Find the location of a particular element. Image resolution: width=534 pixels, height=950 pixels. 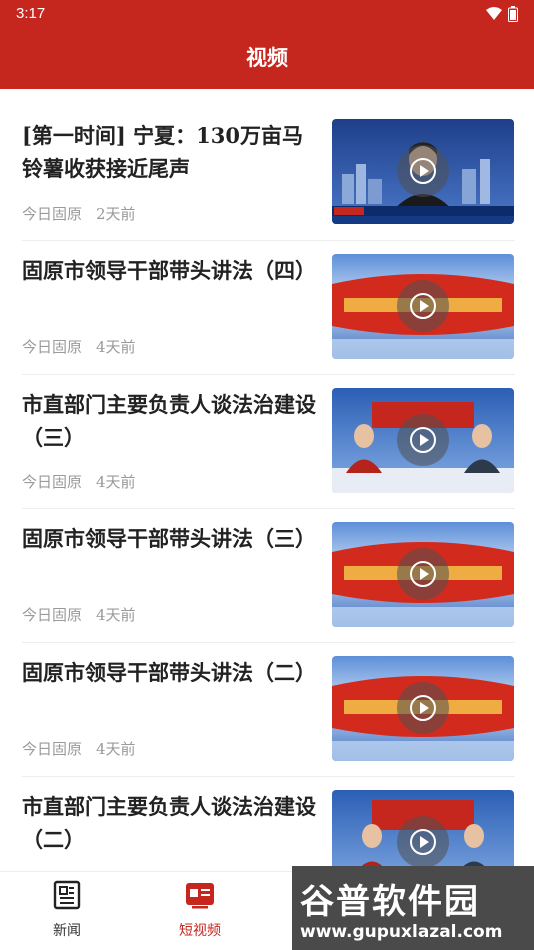

list-item-text: 固原市领导干部带头讲法（三） is located at coordinates (172, 538).